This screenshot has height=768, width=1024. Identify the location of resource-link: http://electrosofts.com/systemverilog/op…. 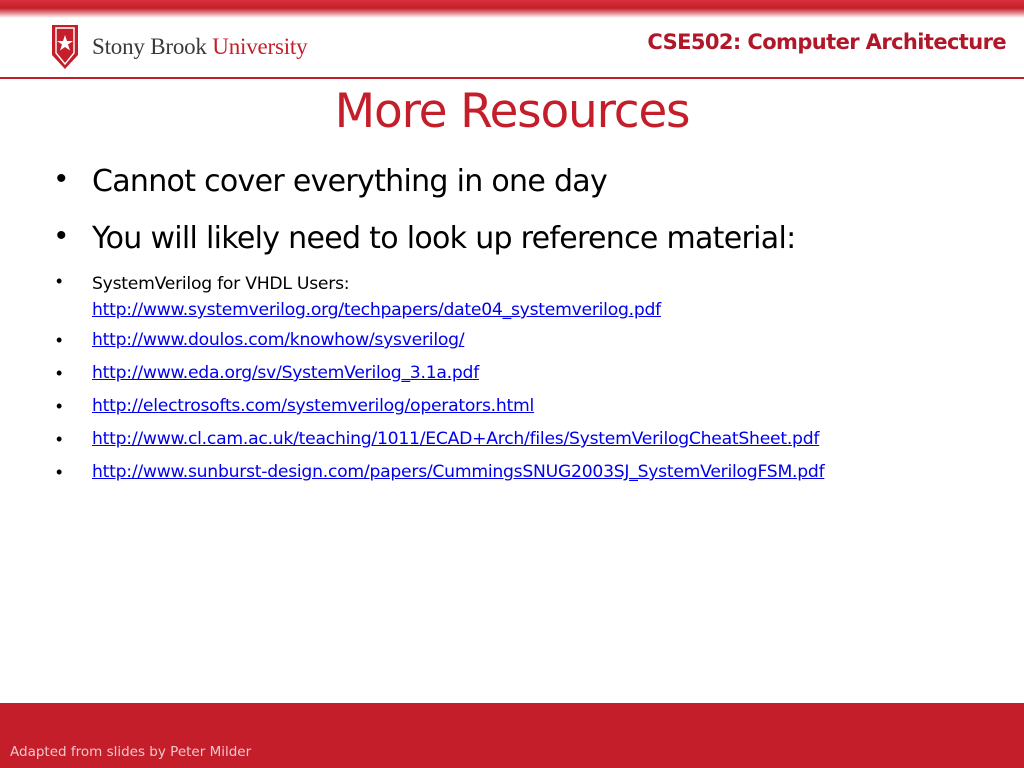
(313, 406).